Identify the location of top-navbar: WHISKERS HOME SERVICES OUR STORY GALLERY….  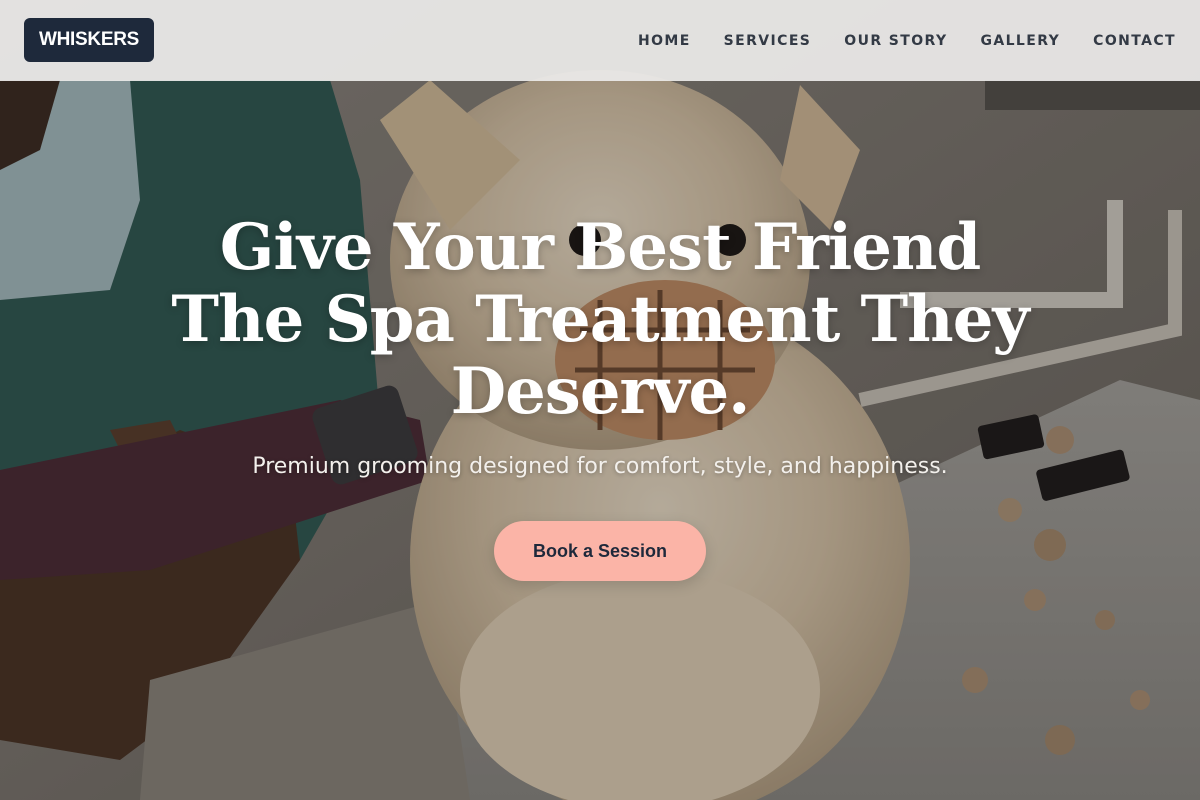
(600, 40).